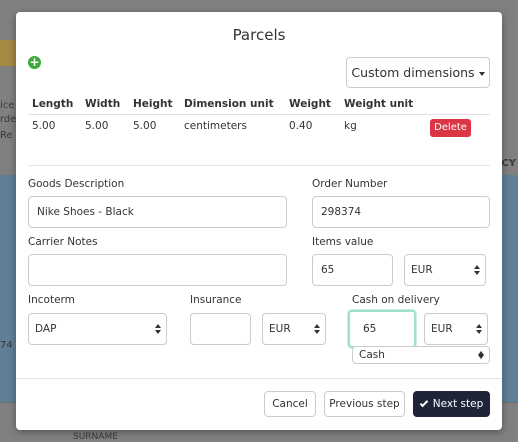 Image resolution: width=518 pixels, height=442 pixels. What do you see at coordinates (215, 126) in the screenshot?
I see `cell-dimension-unit: centimeters` at bounding box center [215, 126].